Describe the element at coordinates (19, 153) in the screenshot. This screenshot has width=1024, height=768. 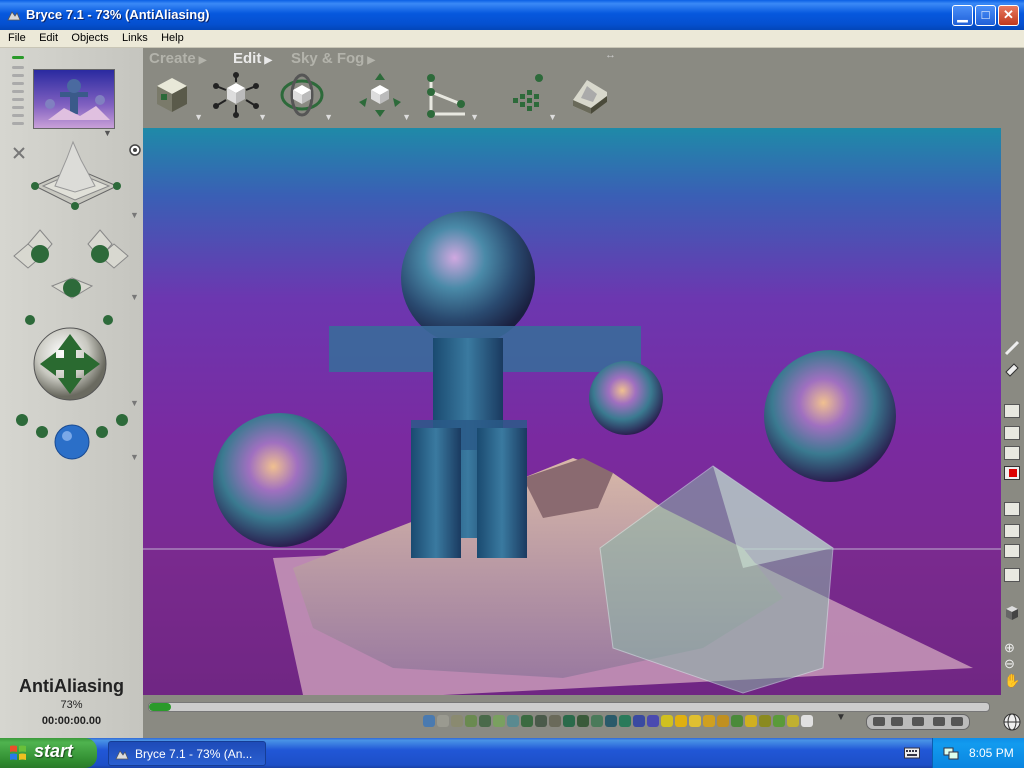
I see `reset-view-icon` at that location.